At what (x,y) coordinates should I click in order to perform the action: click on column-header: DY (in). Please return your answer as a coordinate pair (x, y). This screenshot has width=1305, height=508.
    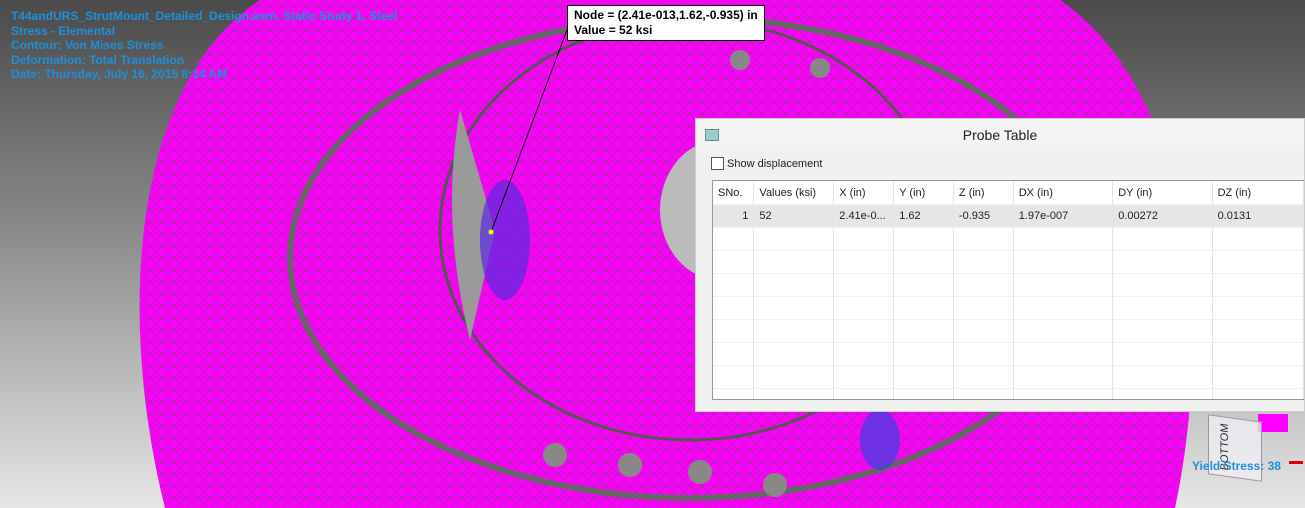
    Looking at the image, I should click on (1162, 193).